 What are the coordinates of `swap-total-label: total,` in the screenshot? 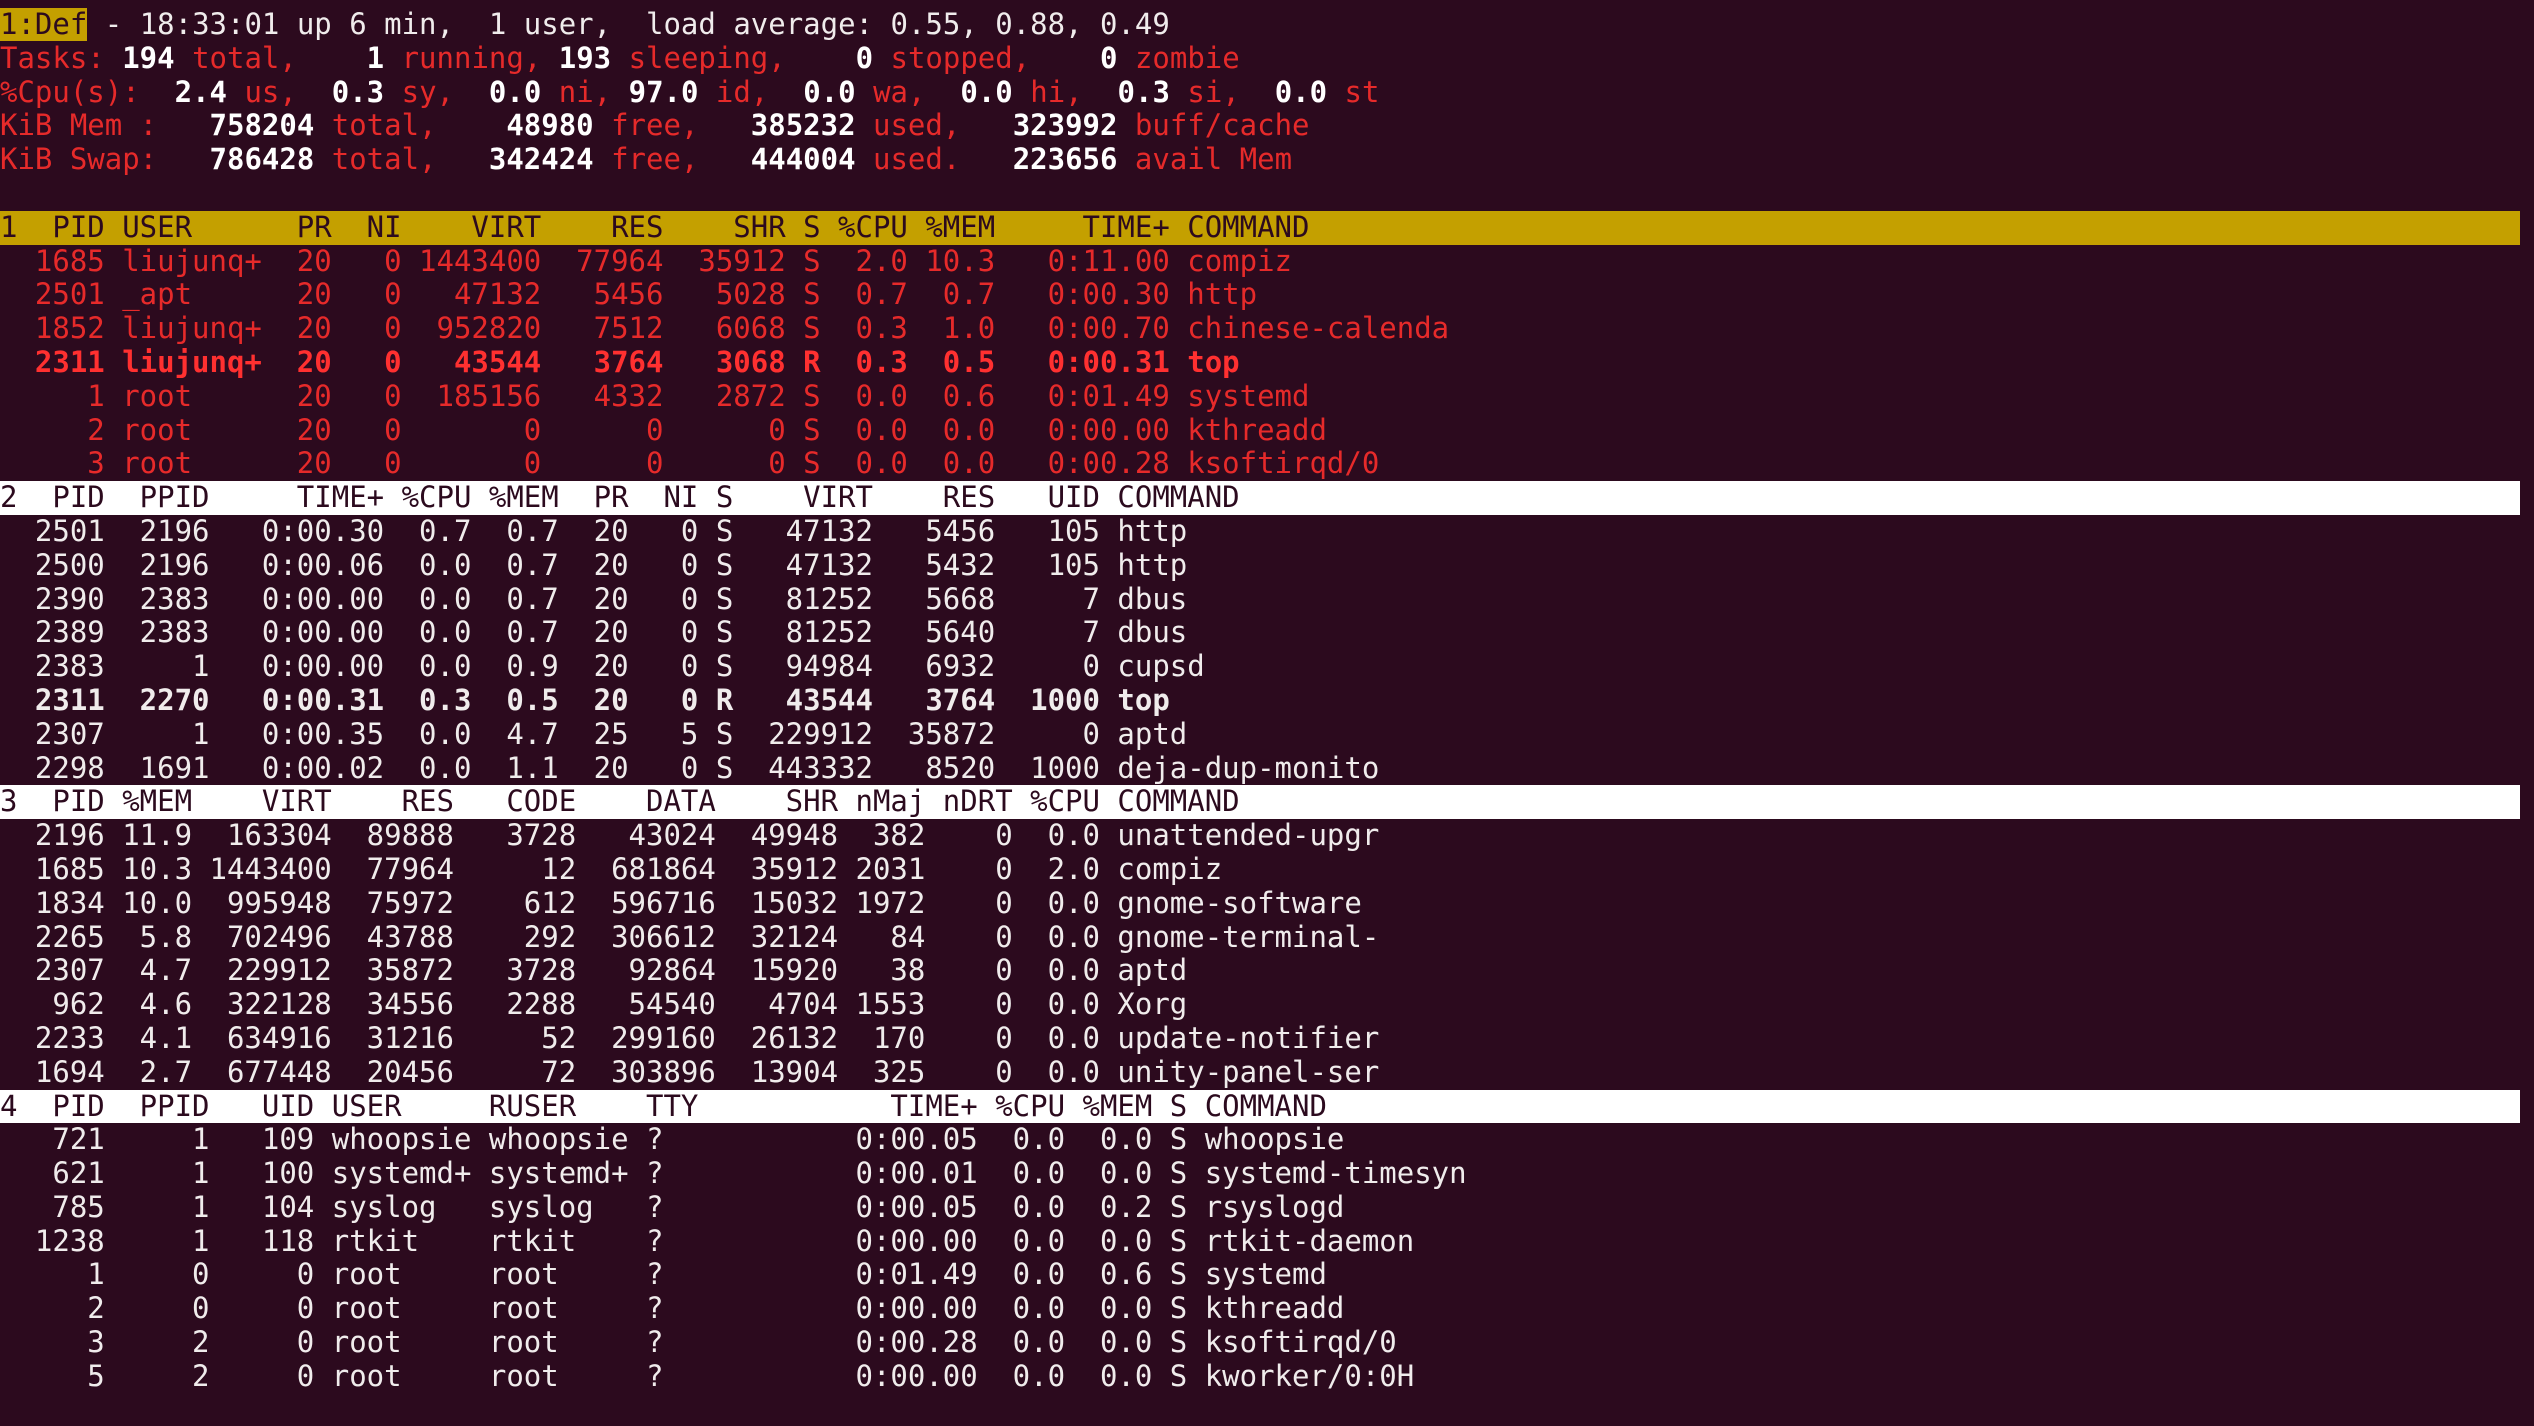 It's located at (375, 160).